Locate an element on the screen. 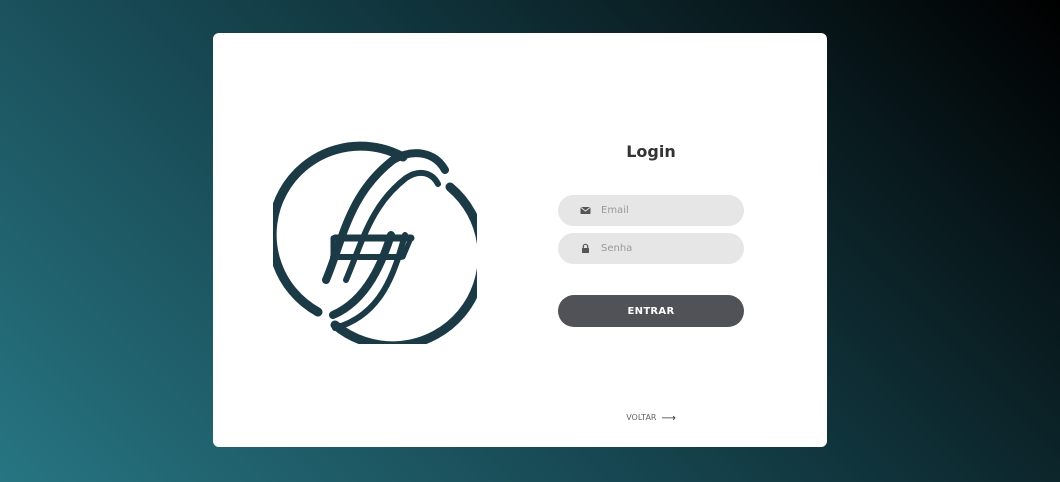  lock-icon is located at coordinates (585, 248).